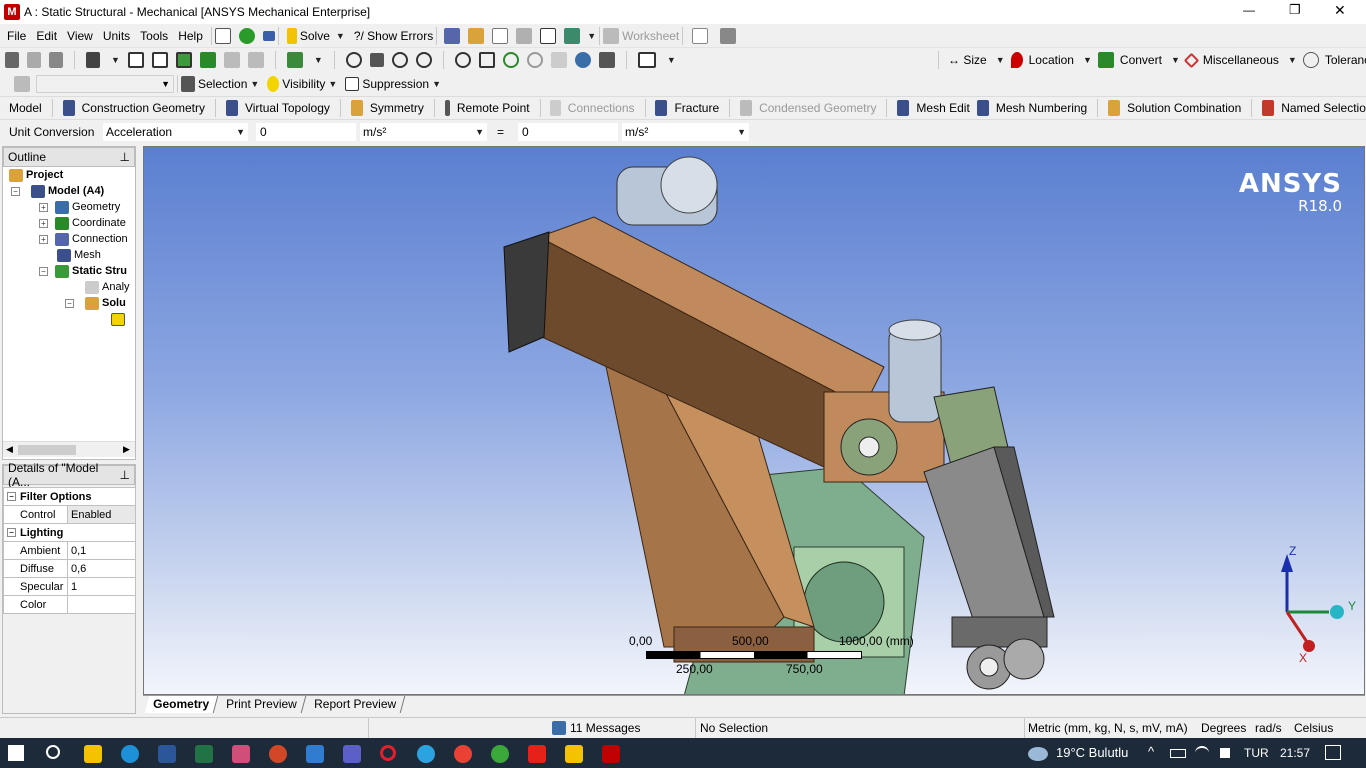 The width and height of the screenshot is (1366, 768). Describe the element at coordinates (1225, 753) in the screenshot. I see `volume-icon` at that location.